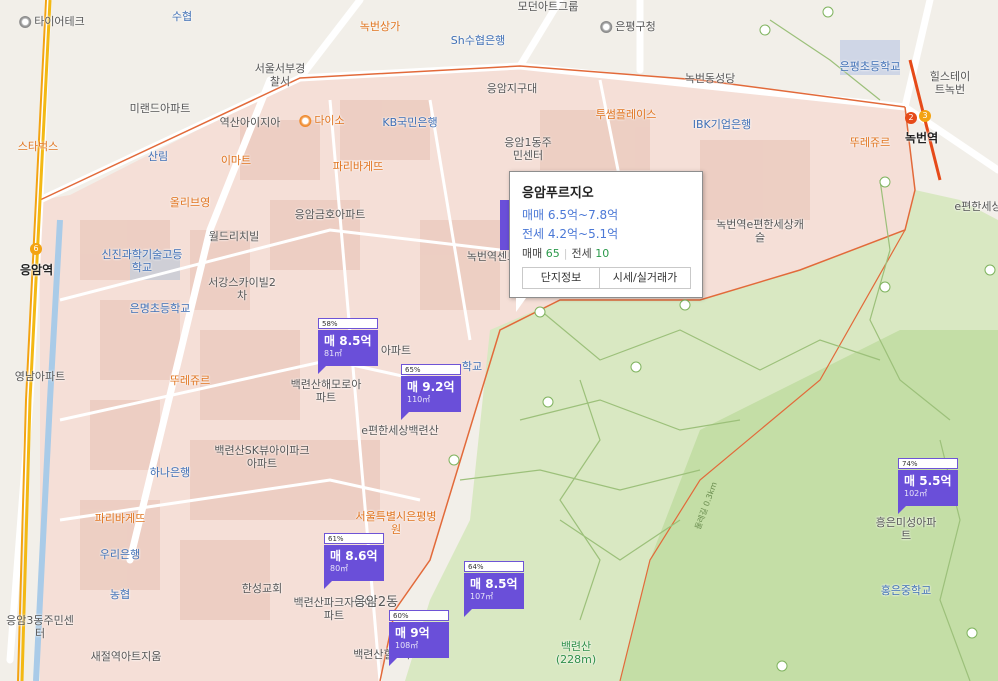  Describe the element at coordinates (906, 590) in the screenshot. I see `poi-hongeun-middle: 홍은중학교` at that location.